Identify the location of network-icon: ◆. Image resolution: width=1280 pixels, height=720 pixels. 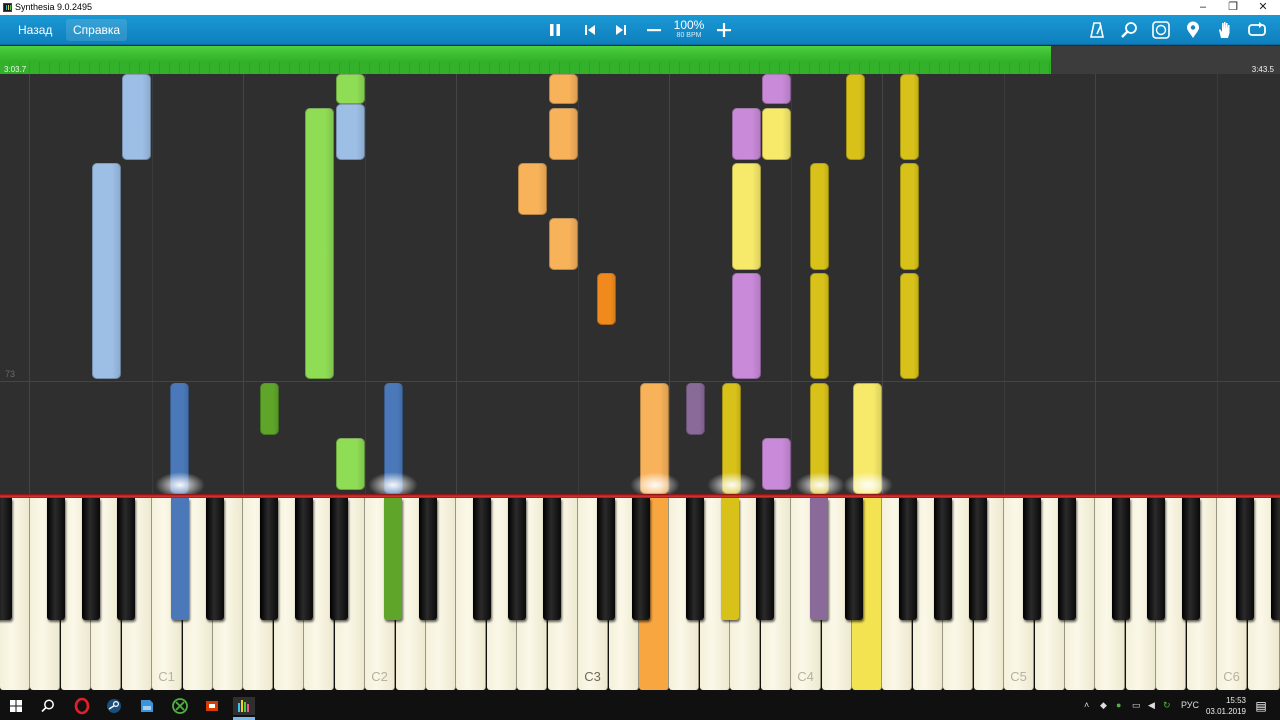
(1103, 705).